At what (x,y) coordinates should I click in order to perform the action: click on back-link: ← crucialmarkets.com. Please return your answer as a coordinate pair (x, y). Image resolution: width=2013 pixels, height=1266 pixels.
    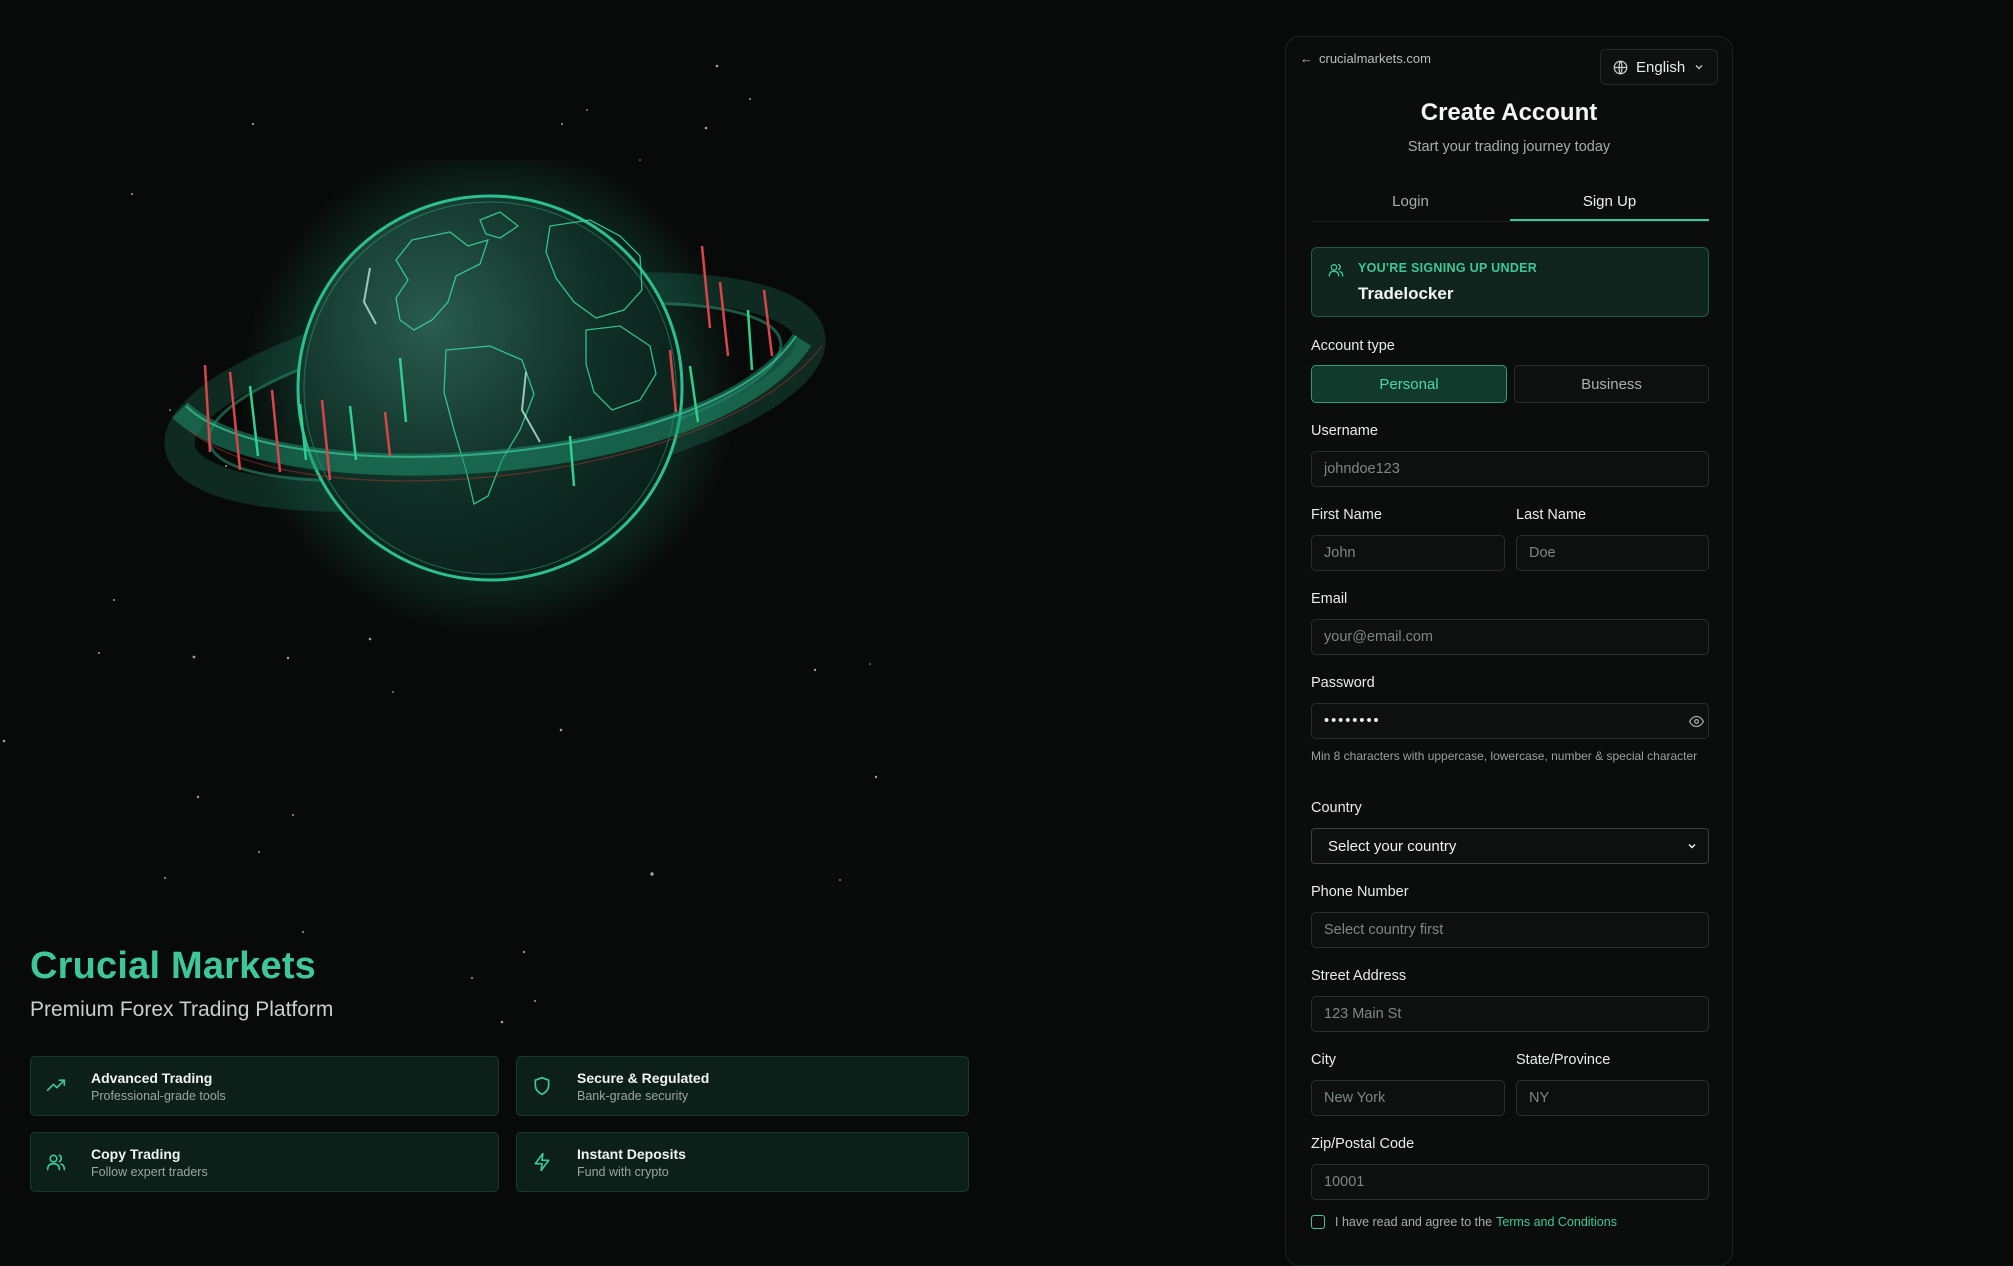
    Looking at the image, I should click on (1365, 58).